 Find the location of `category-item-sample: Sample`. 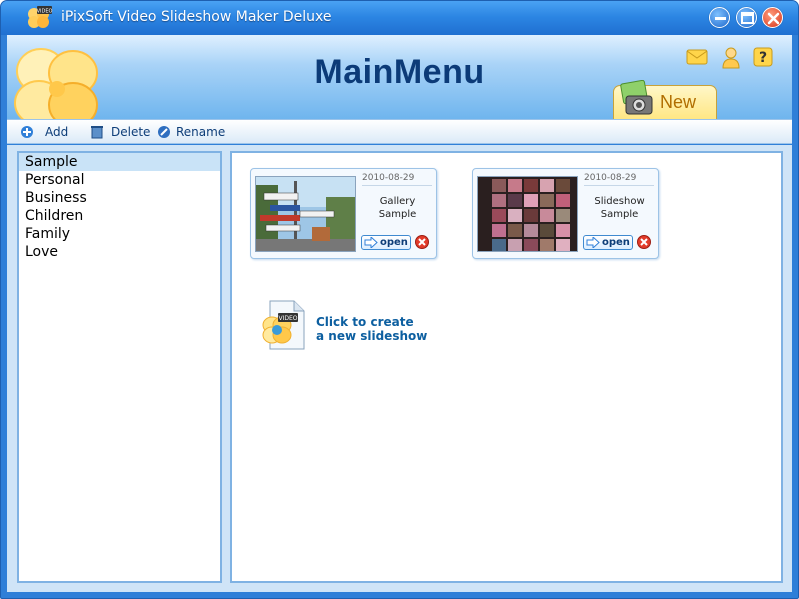

category-item-sample: Sample is located at coordinates (119, 162).